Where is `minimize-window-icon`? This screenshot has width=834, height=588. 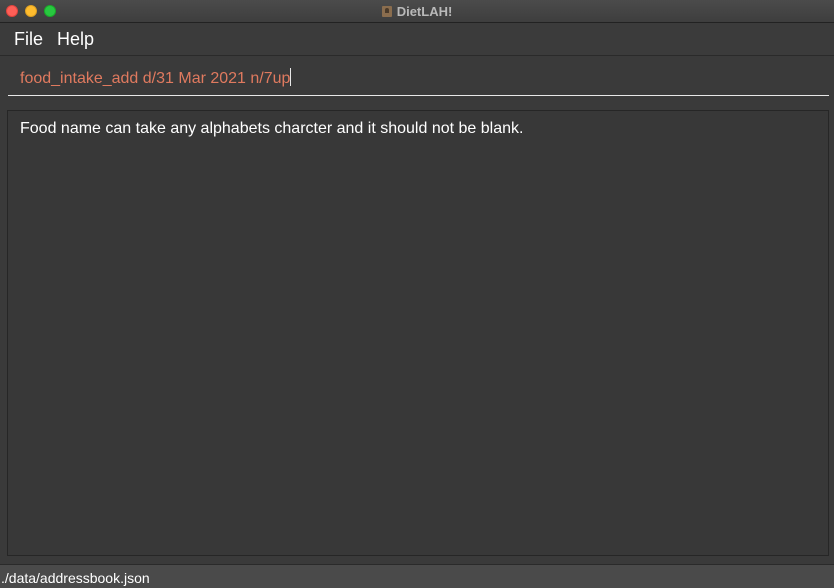 minimize-window-icon is located at coordinates (31, 11).